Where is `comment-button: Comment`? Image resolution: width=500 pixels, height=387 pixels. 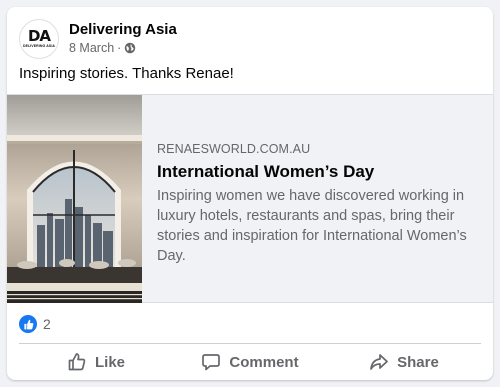
comment-button: Comment is located at coordinates (250, 362).